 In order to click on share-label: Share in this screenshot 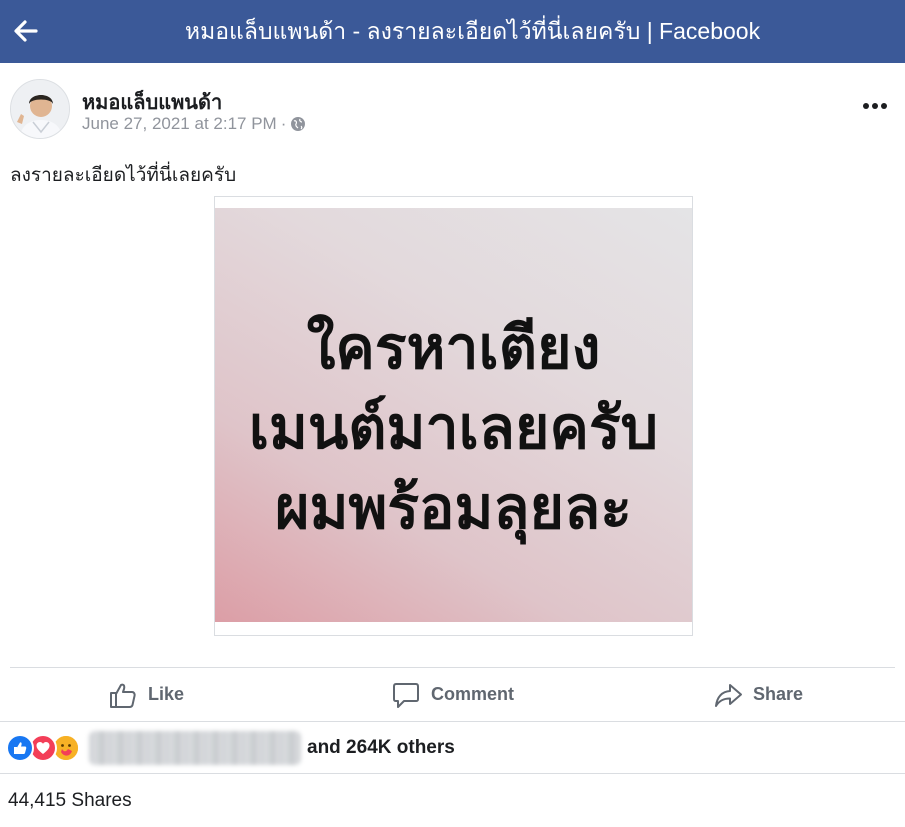, I will do `click(778, 694)`.